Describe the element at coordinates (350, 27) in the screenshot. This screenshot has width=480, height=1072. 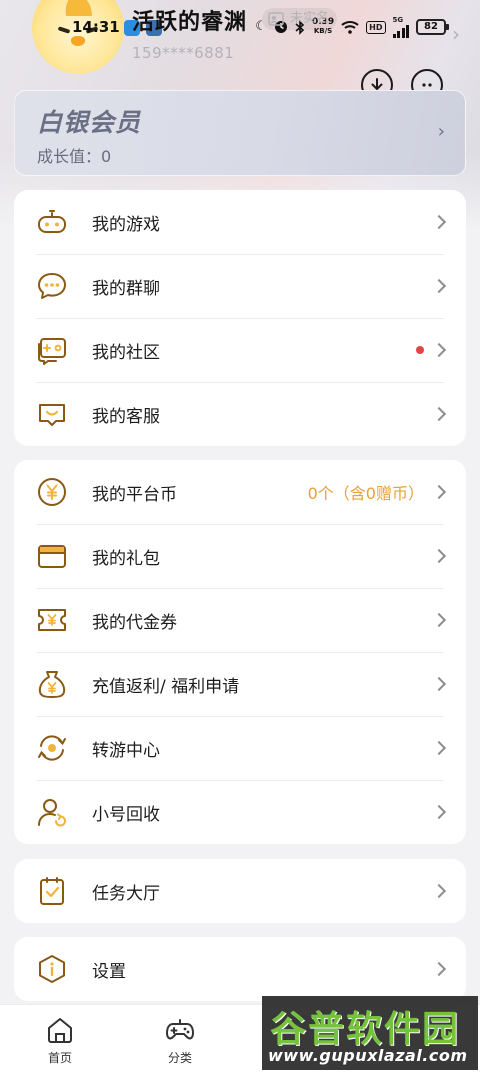
I see `wifi-icon` at that location.